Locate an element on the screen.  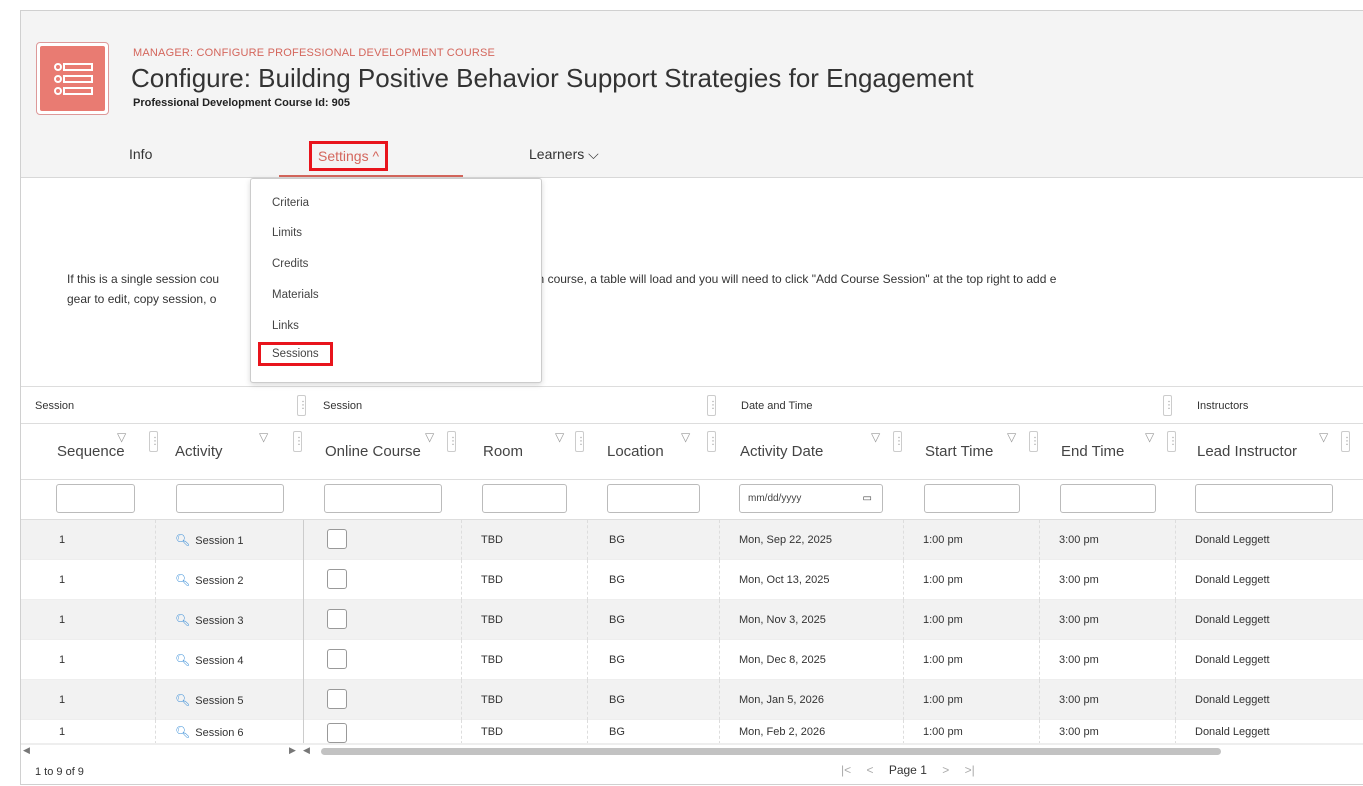
prev-page-button: < is located at coordinates (869, 770).